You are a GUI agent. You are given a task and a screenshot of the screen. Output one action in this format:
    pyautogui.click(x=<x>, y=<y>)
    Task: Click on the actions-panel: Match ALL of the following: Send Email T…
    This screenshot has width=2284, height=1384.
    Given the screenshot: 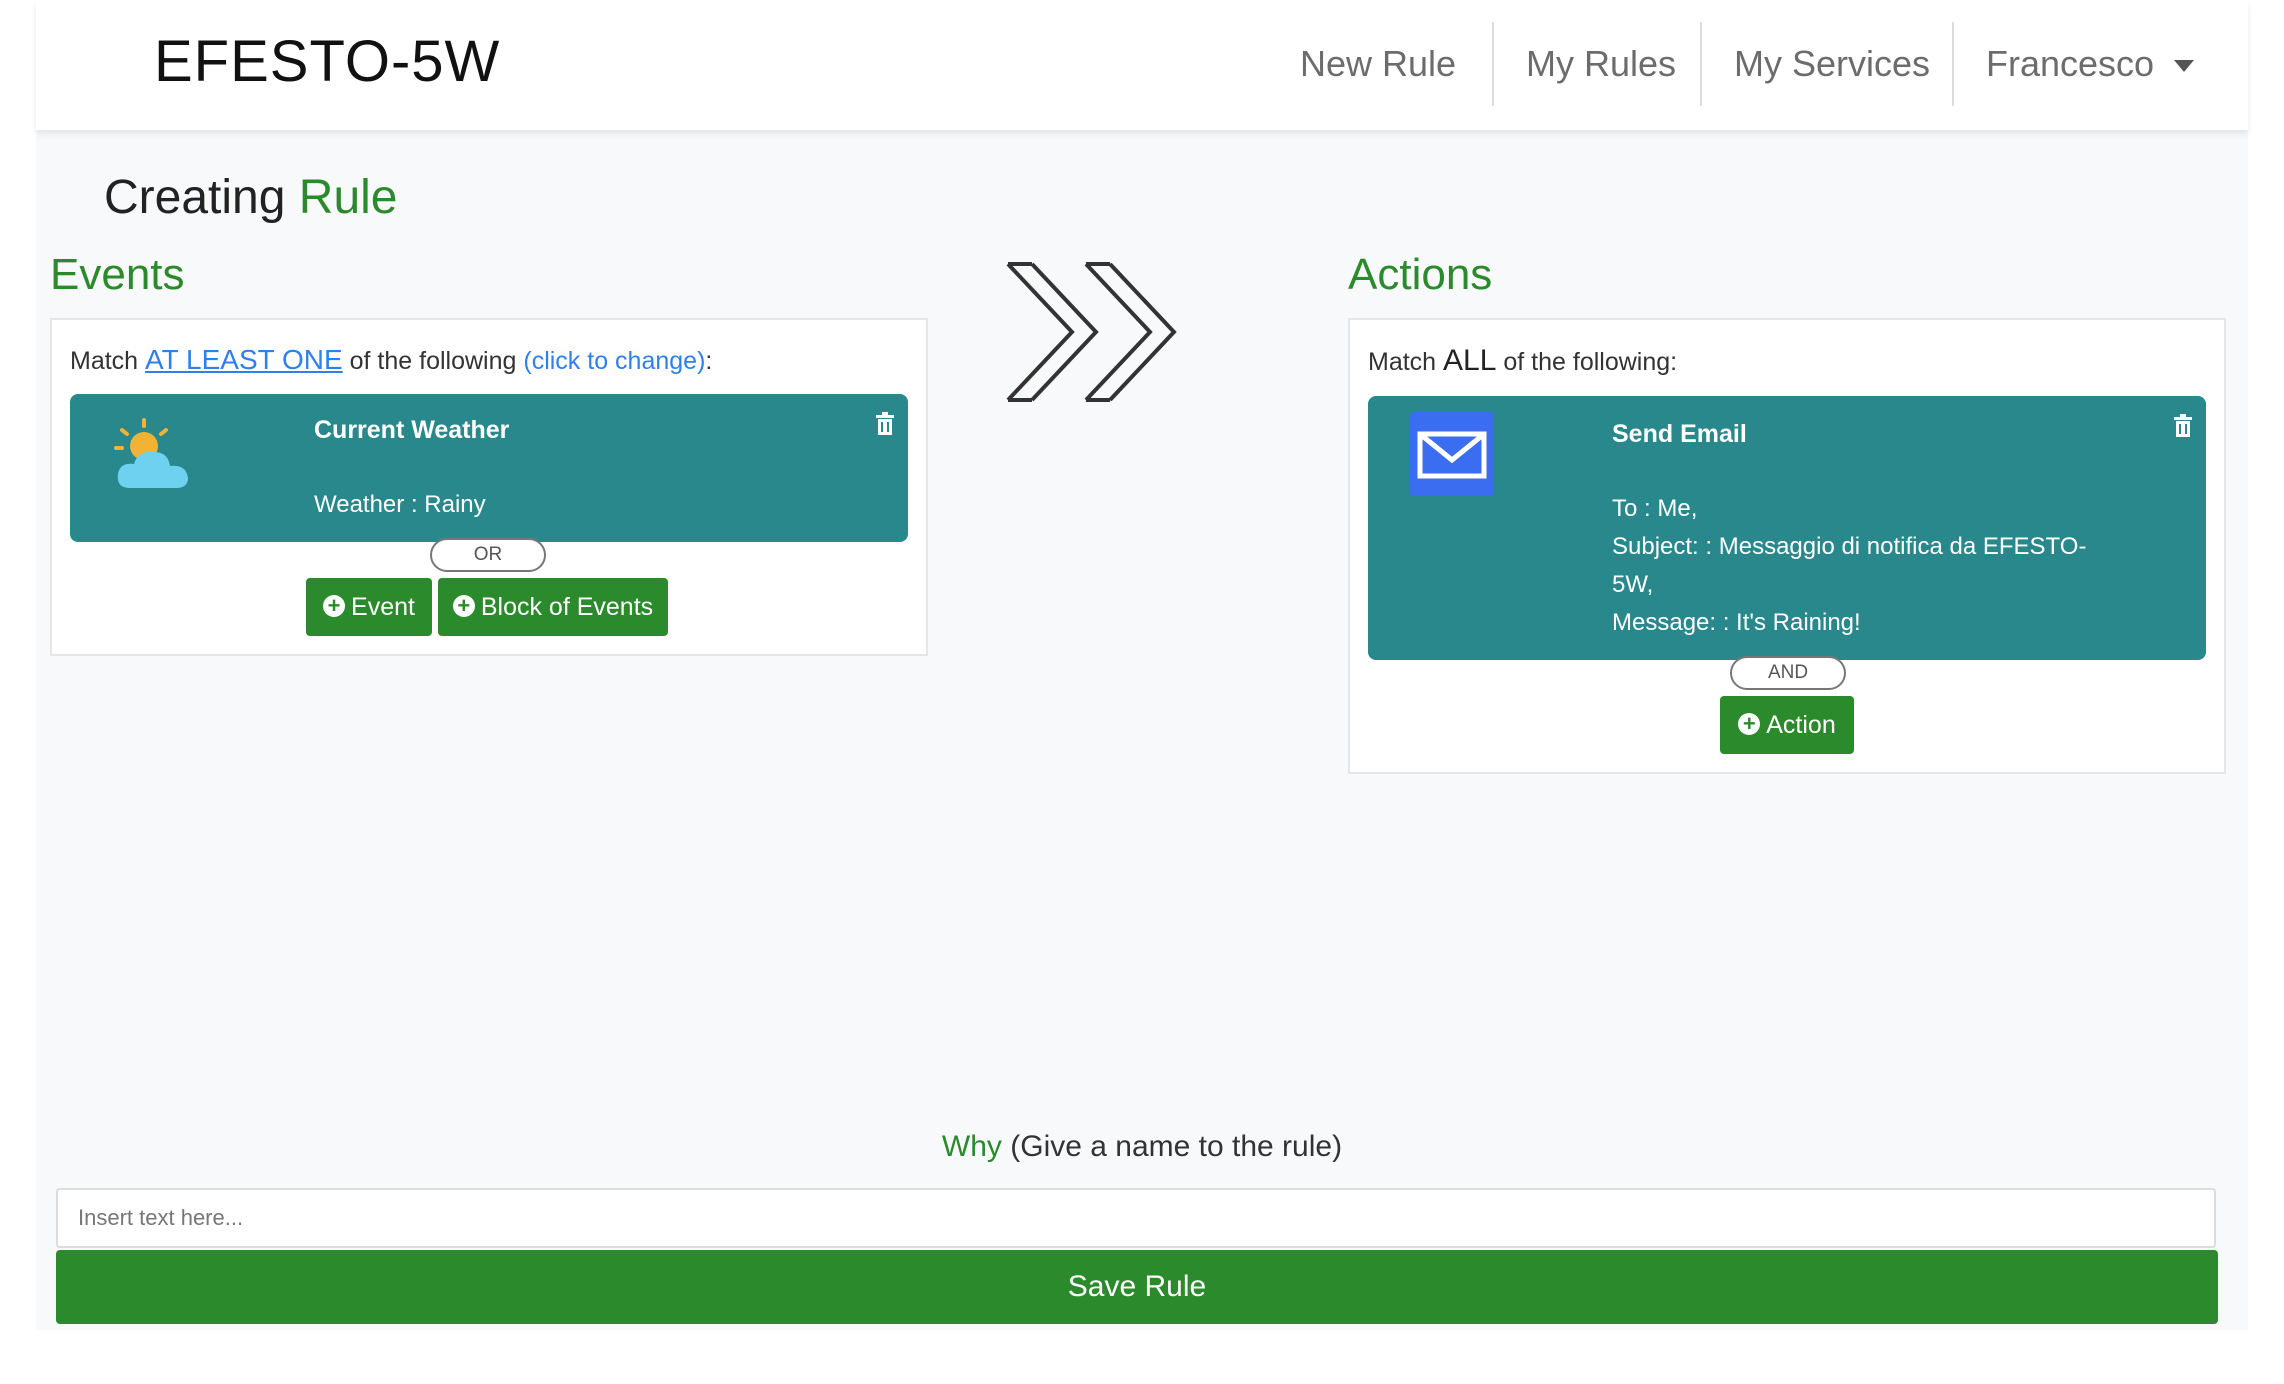 What is the action you would take?
    pyautogui.click(x=1787, y=546)
    